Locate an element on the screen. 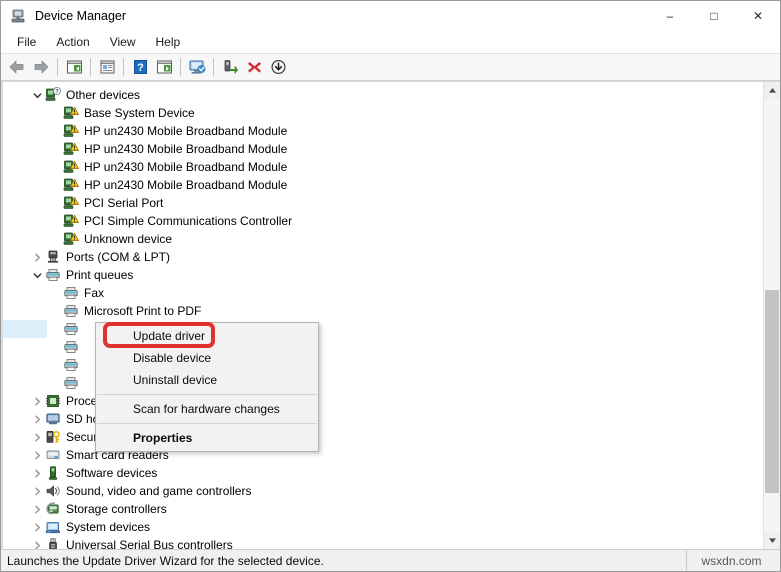 This screenshot has height=572, width=781. smart-card-reader-icon is located at coordinates (53, 455).